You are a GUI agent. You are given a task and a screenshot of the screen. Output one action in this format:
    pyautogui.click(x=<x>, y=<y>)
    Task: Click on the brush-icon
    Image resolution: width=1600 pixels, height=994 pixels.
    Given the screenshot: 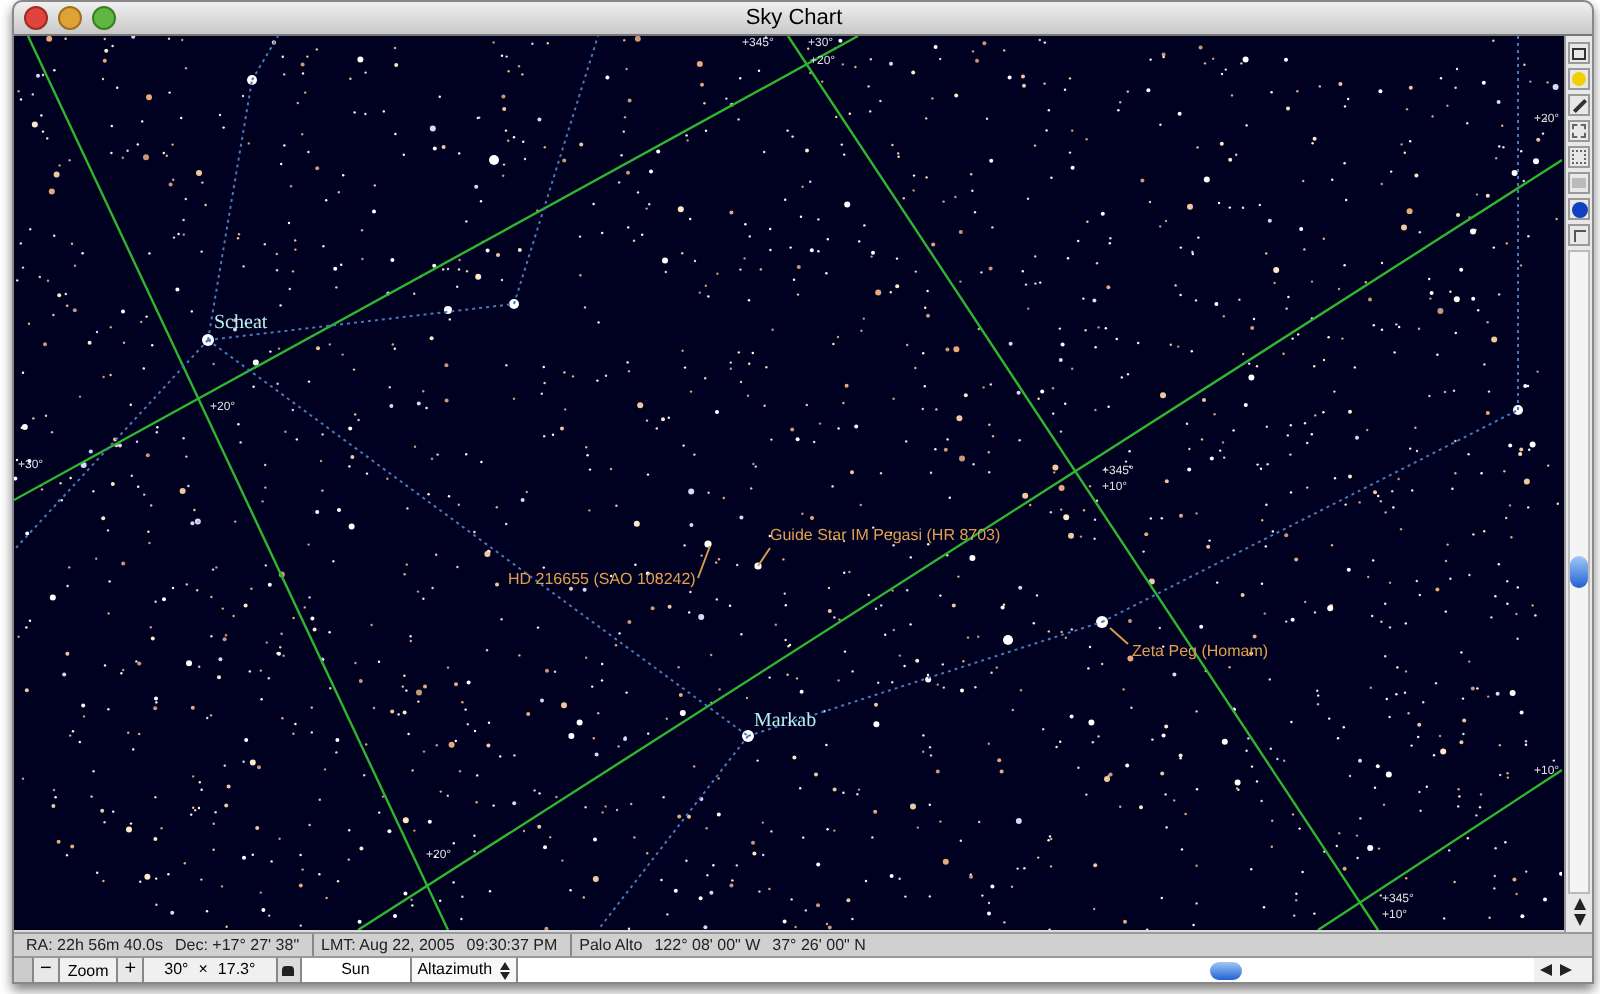 What is the action you would take?
    pyautogui.click(x=1579, y=105)
    